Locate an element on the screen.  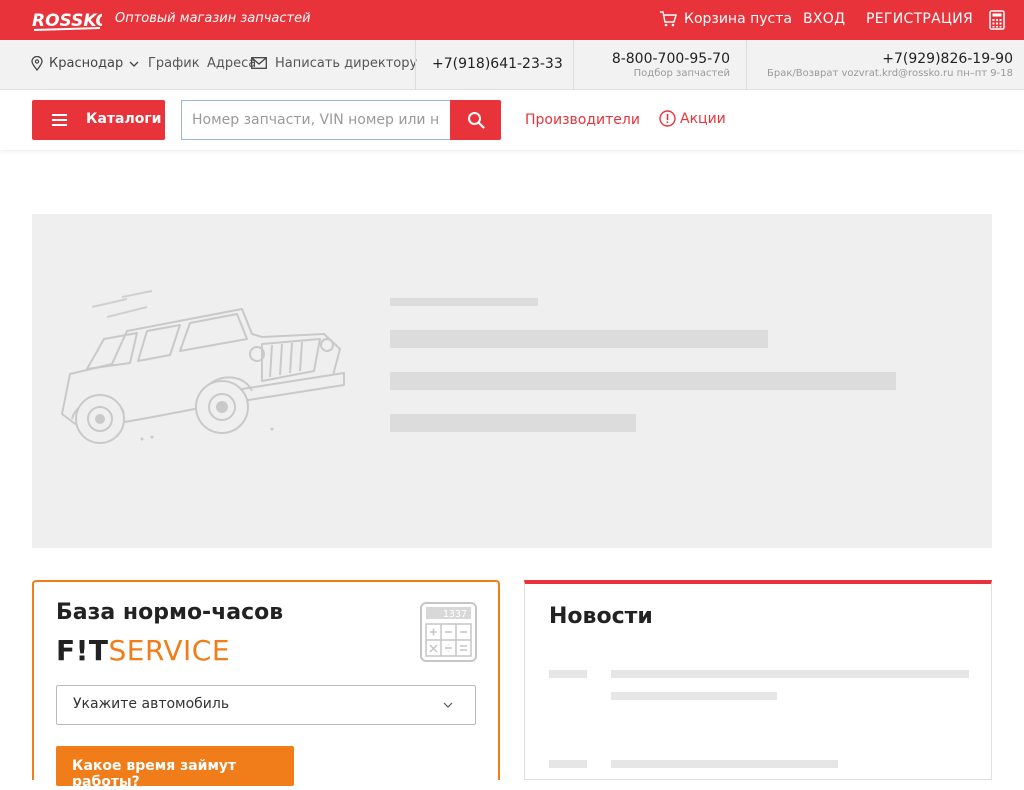
car-select-dropdown: Укажите автомобиль is located at coordinates (266, 705).